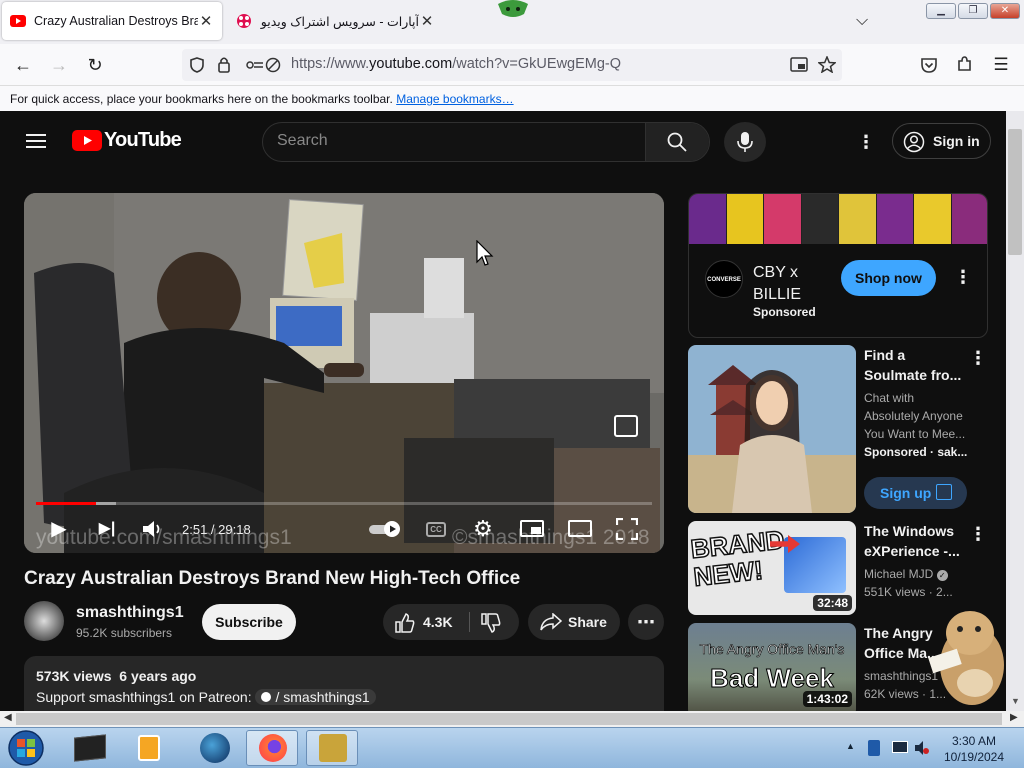 The width and height of the screenshot is (1024, 768). Describe the element at coordinates (974, 749) in the screenshot. I see `system-clock: 3:30 AM 10/19/2024` at that location.